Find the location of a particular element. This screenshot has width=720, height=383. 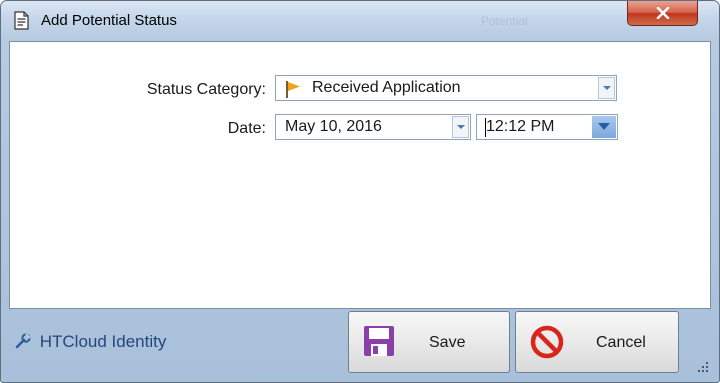

status-category-label: Status Category: is located at coordinates (206, 89).